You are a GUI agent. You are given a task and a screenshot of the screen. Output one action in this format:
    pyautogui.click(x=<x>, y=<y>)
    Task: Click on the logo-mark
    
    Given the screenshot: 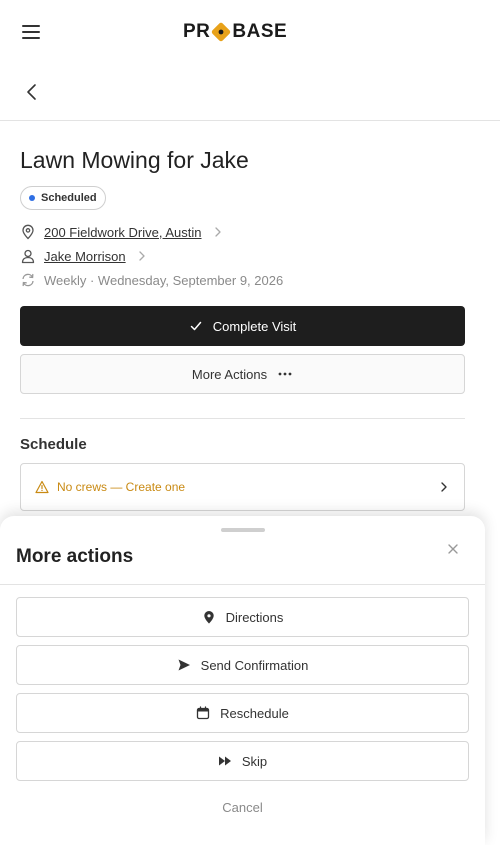 What is the action you would take?
    pyautogui.click(x=221, y=32)
    